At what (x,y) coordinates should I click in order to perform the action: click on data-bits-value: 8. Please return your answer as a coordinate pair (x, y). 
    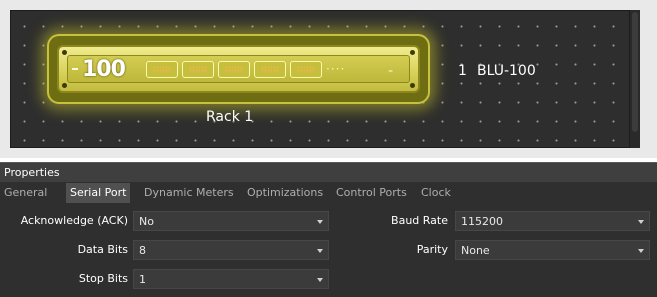
    Looking at the image, I should click on (142, 250).